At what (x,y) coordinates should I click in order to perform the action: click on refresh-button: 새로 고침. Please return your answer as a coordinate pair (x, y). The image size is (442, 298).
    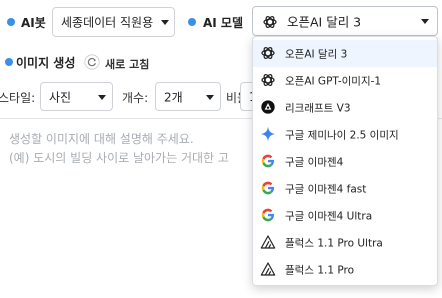
    Looking at the image, I should click on (127, 64).